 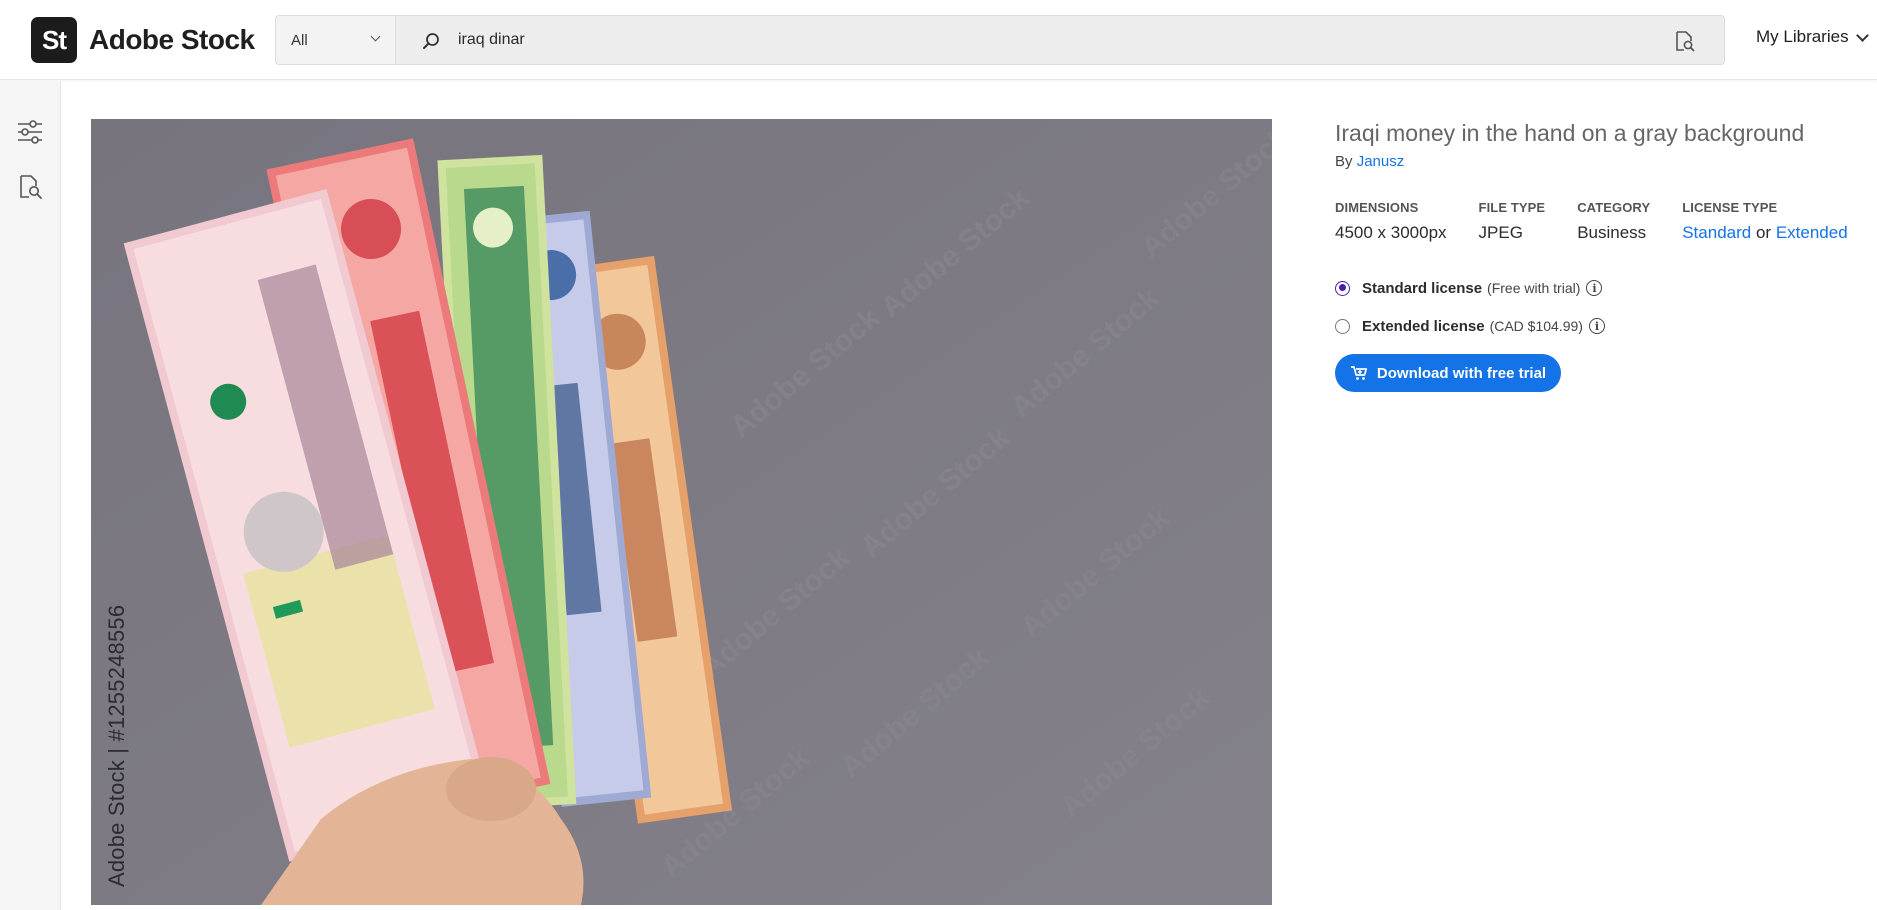 What do you see at coordinates (1391, 221) in the screenshot?
I see `dimensions-field: DIMENSIONS 4500 x 3000px` at bounding box center [1391, 221].